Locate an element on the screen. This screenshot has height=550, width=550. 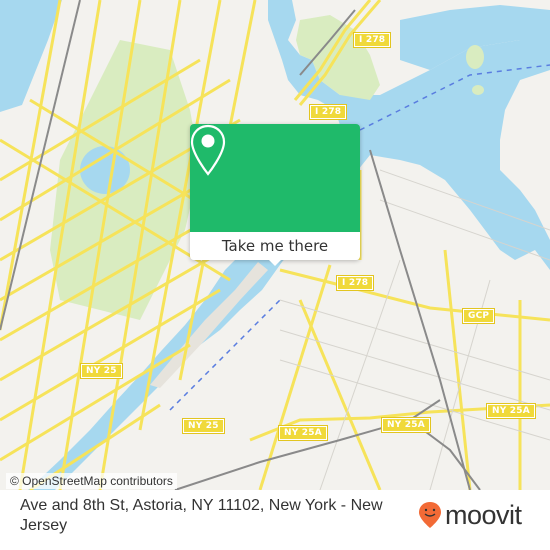
take-me-there-button: Take me there is located at coordinates (275, 246).